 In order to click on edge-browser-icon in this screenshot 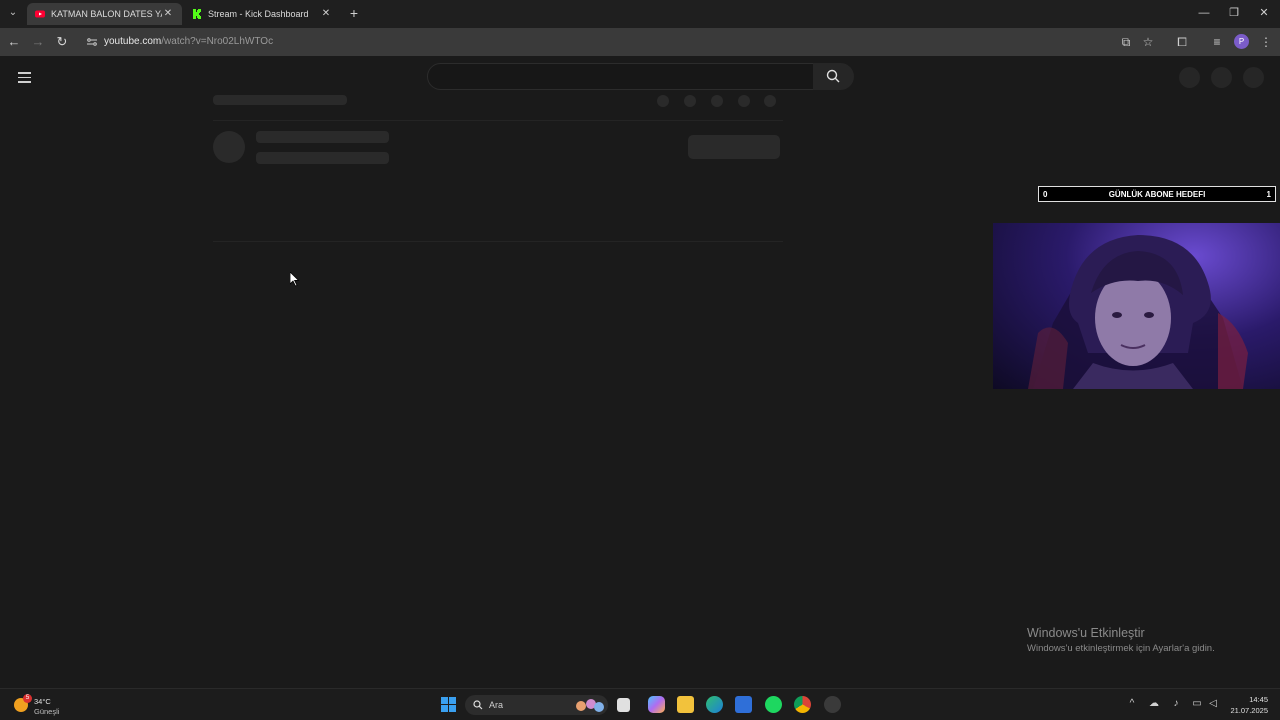, I will do `click(714, 704)`.